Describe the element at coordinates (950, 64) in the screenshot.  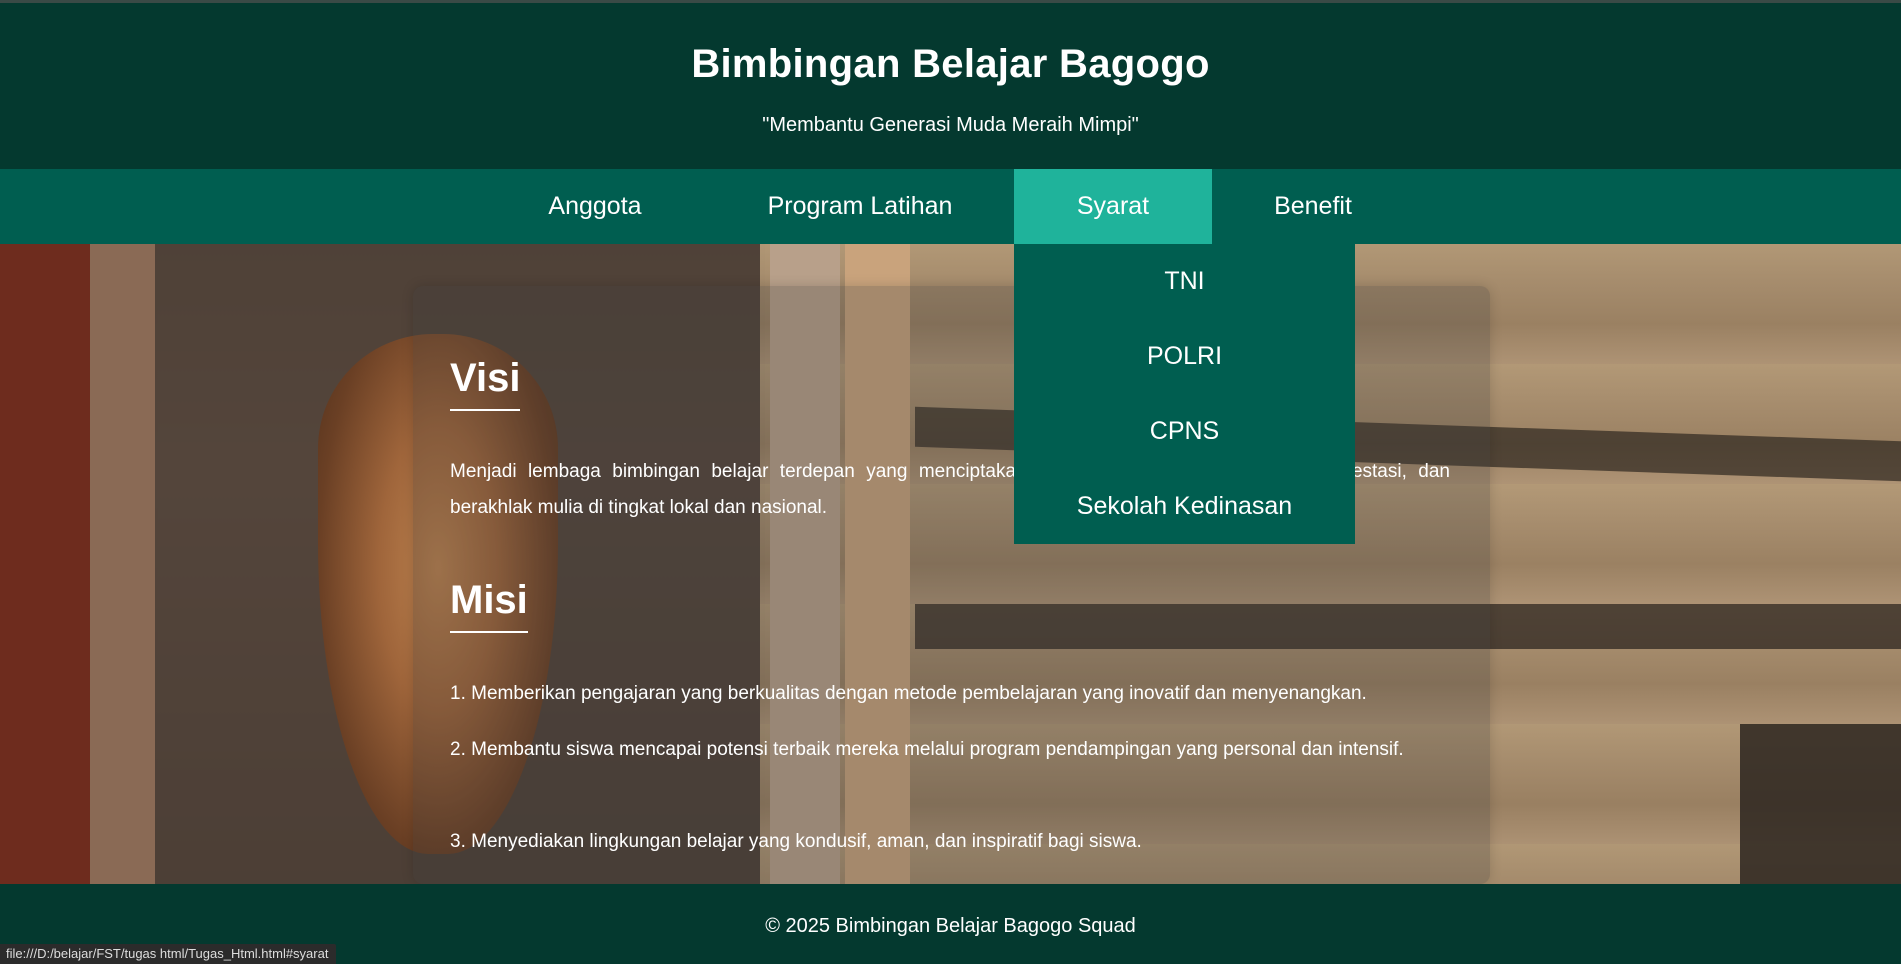
I see `site-title: Bimbingan Belajar Bagogo` at that location.